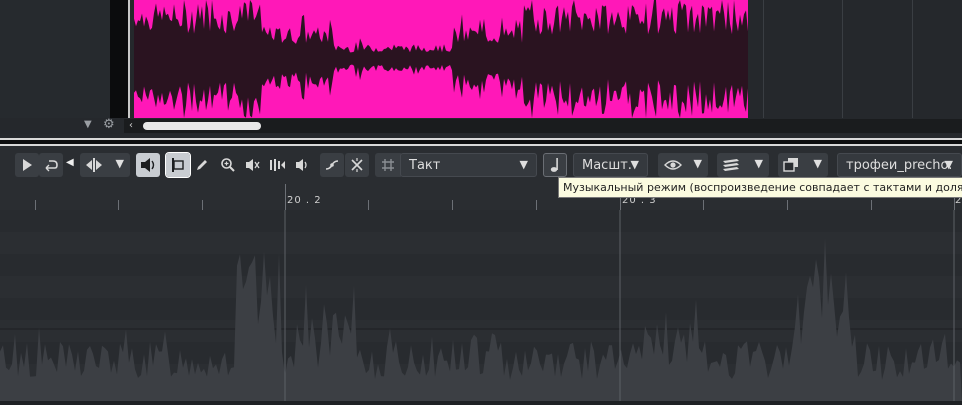 The height and width of the screenshot is (405, 962). What do you see at coordinates (105, 165) in the screenshot?
I see `squeeze-tool-button: ▼` at bounding box center [105, 165].